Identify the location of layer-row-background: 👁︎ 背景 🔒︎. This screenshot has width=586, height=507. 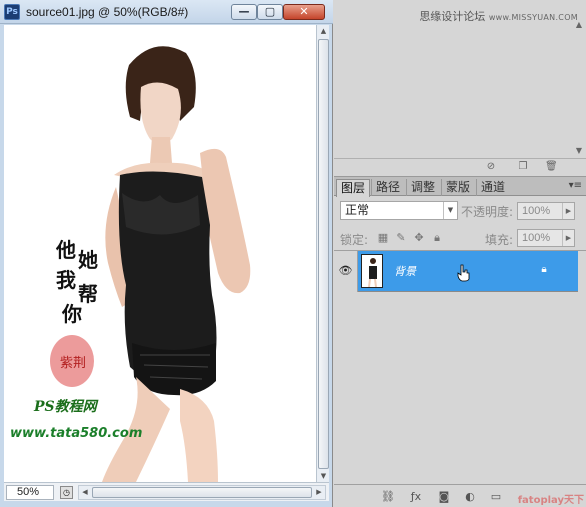
(456, 271).